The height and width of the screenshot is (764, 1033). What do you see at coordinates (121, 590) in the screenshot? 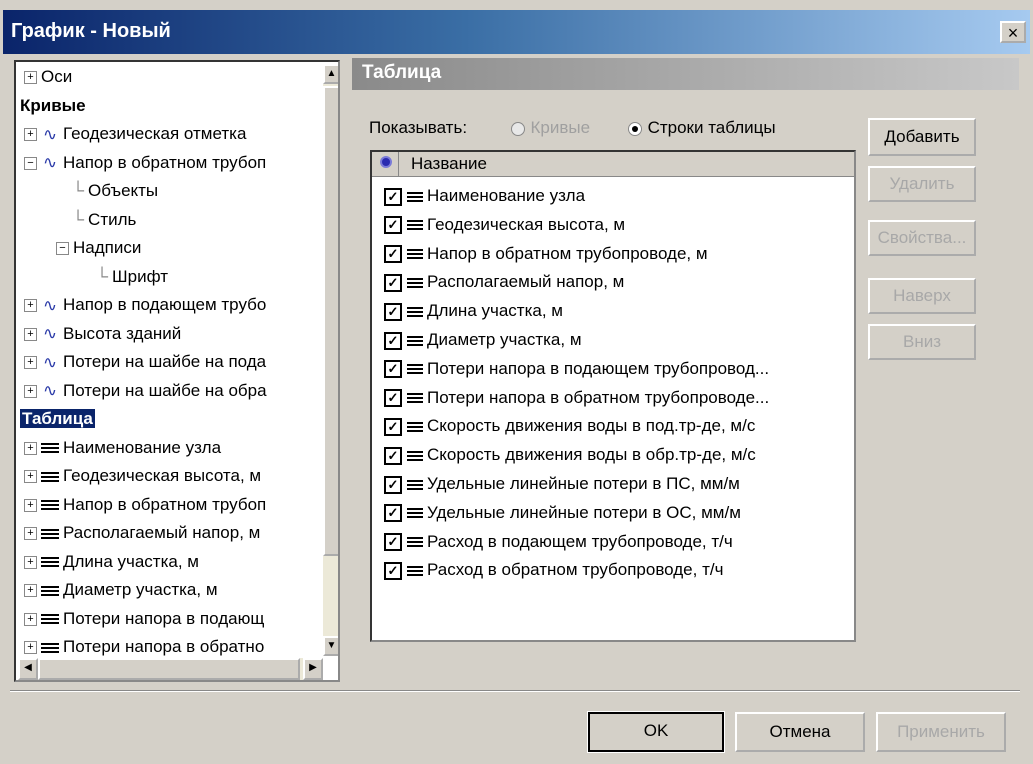
I see `tree-item: + Диаметр участка, м` at bounding box center [121, 590].